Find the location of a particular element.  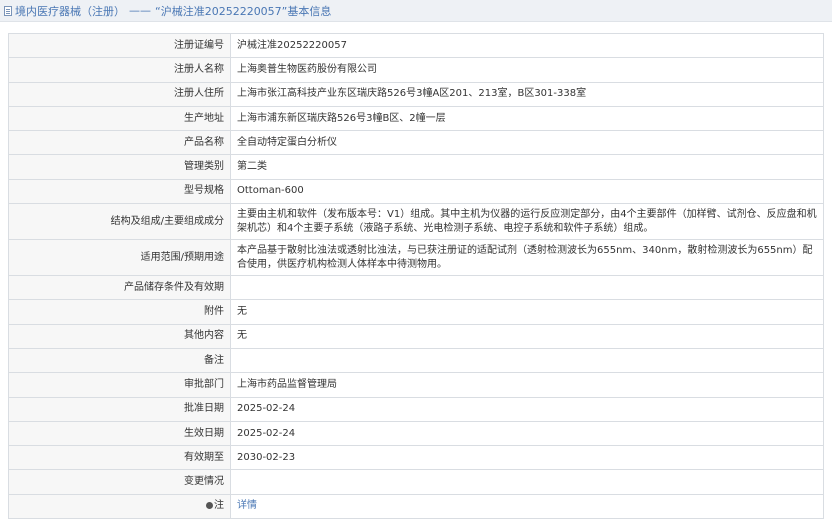

row-label: 注册人住所 is located at coordinates (119, 94).